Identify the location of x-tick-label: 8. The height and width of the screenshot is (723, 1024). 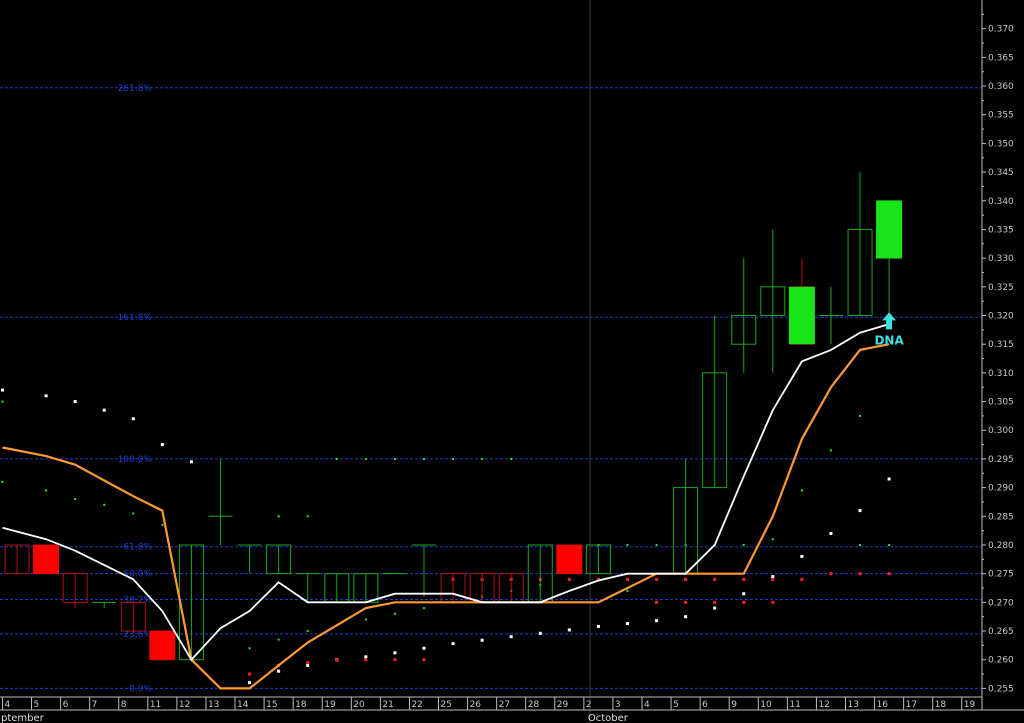
(124, 705).